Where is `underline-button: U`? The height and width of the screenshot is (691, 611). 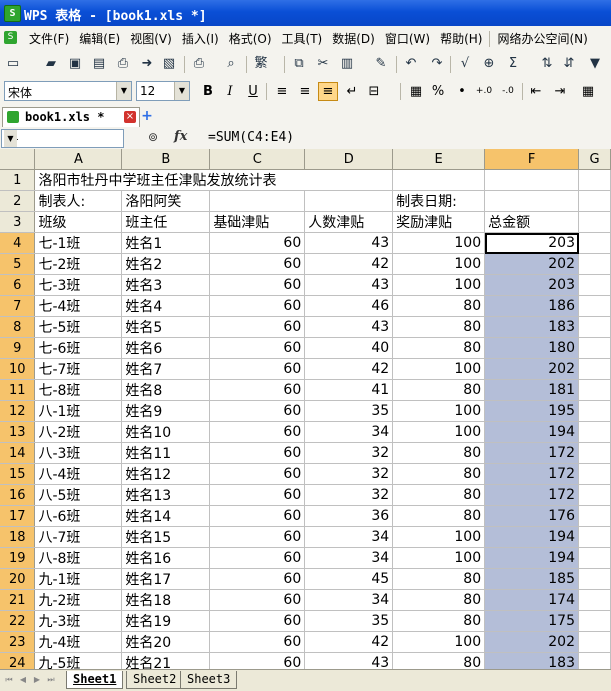
underline-button: U is located at coordinates (253, 91).